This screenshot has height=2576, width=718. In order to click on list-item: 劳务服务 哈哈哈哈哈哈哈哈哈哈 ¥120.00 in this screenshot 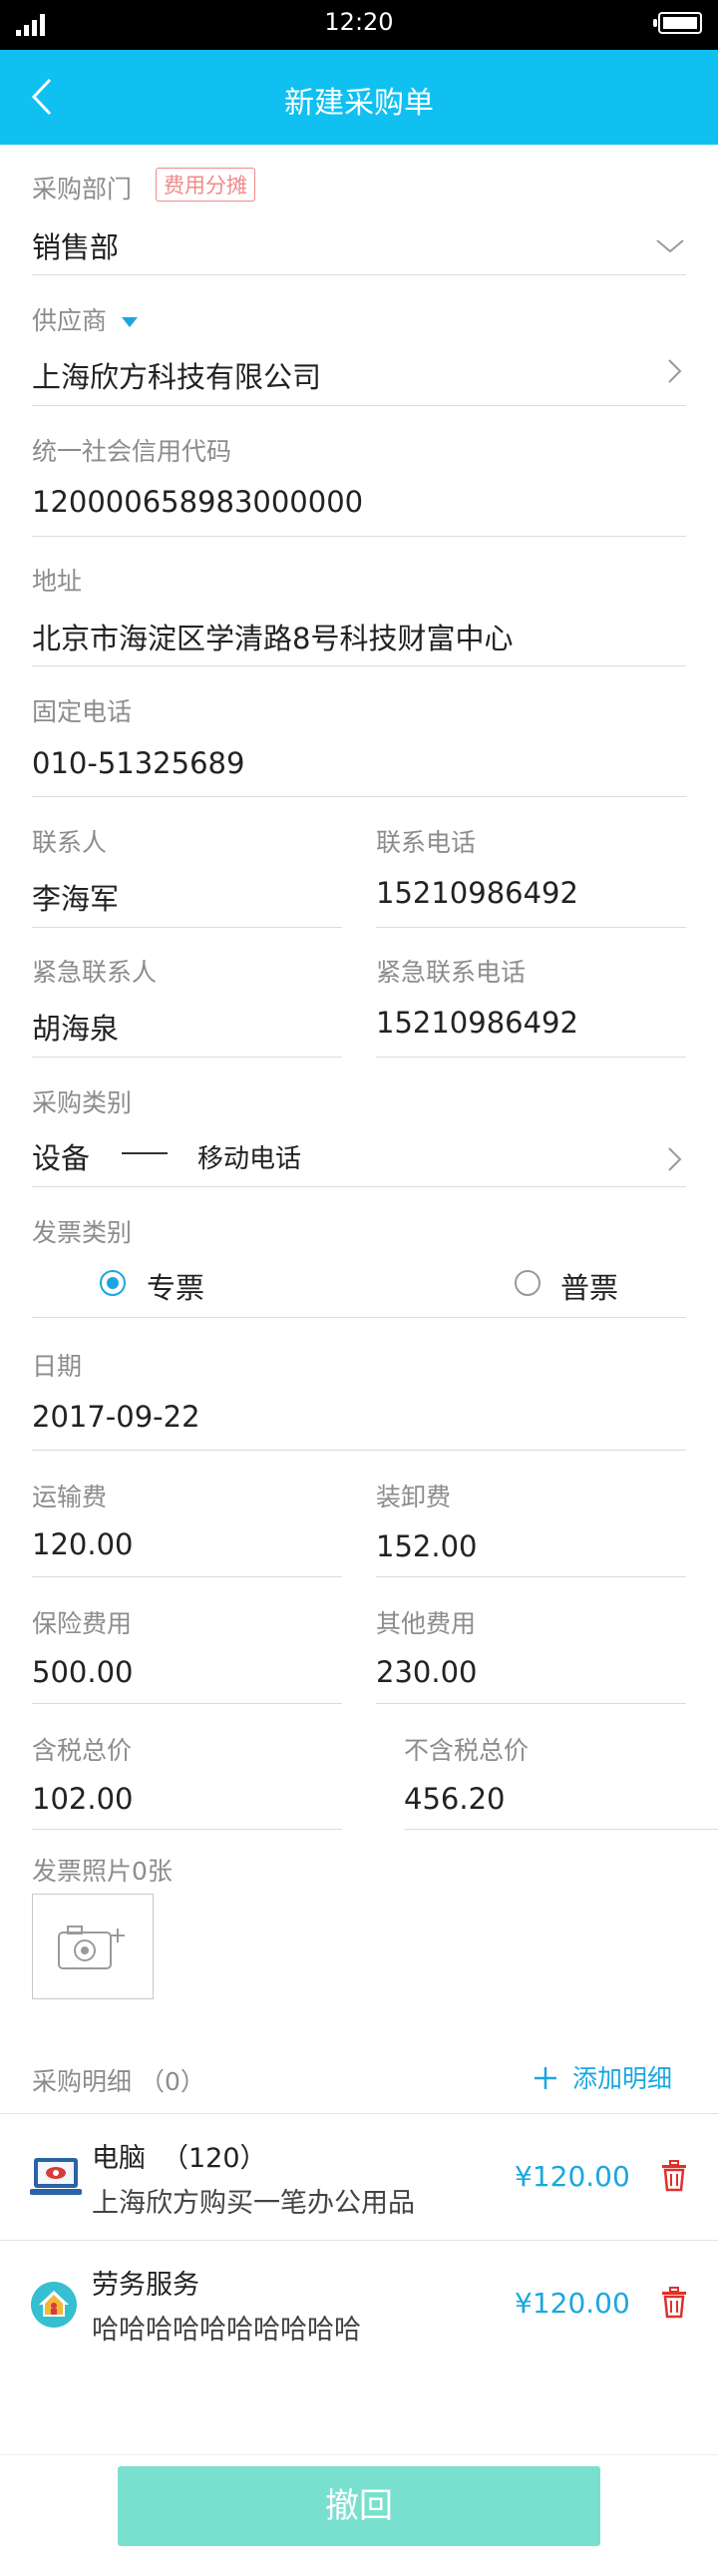, I will do `click(359, 2303)`.